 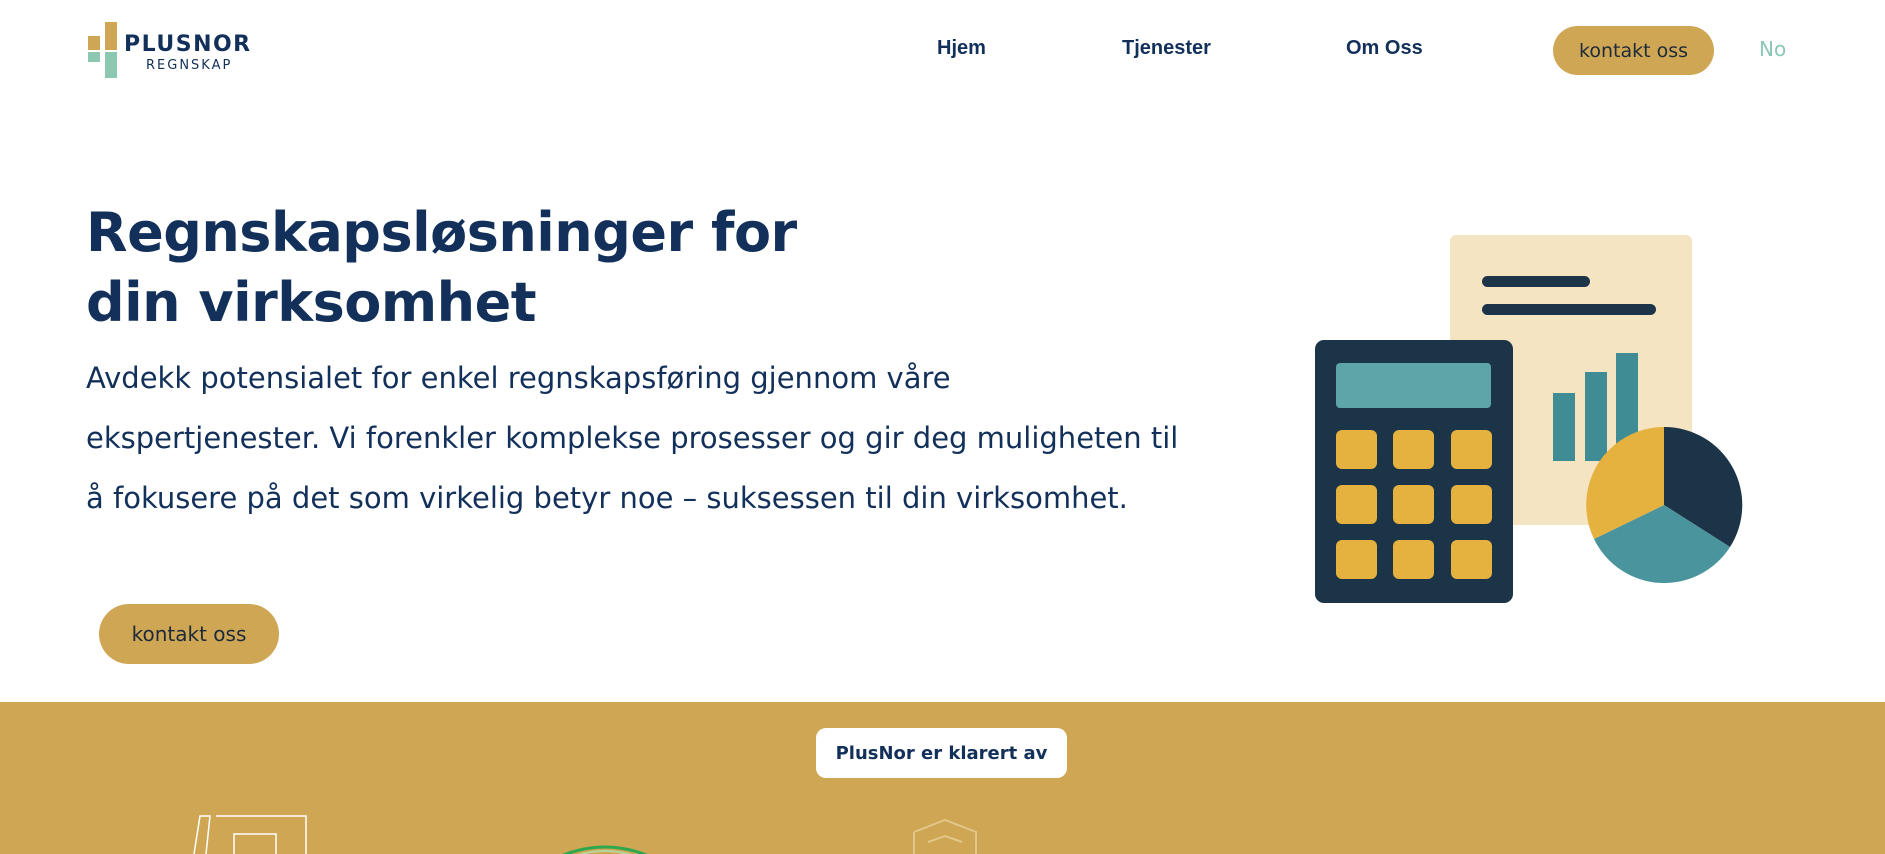 What do you see at coordinates (311, 302) in the screenshot?
I see `hero-title-line-2: din virksomhet` at bounding box center [311, 302].